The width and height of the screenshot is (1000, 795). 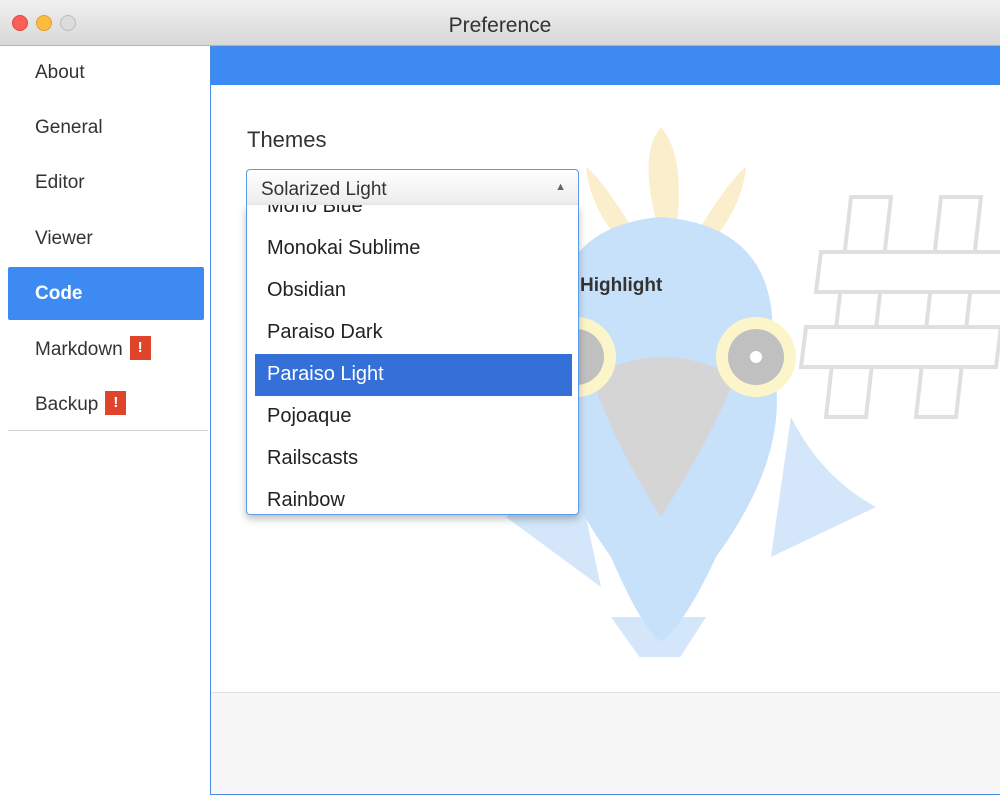 I want to click on title-bar: Preference, so click(x=500, y=23).